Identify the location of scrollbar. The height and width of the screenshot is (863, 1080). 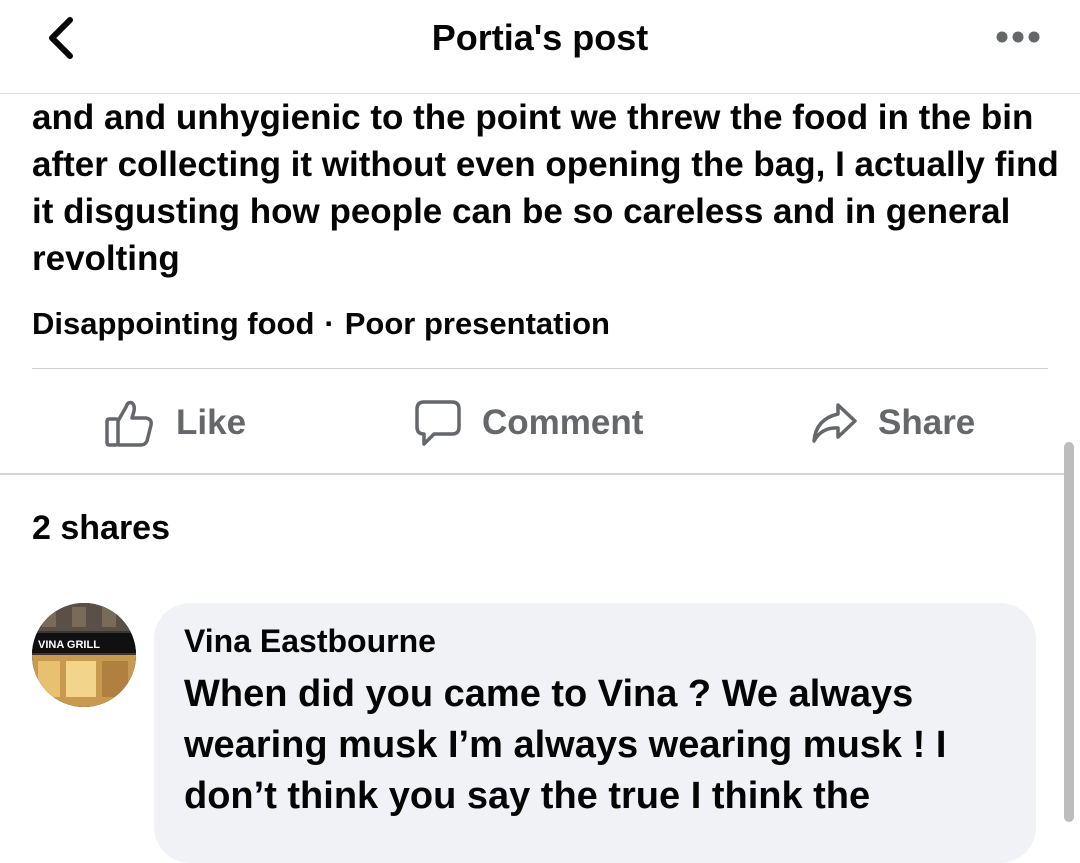
(1069, 632).